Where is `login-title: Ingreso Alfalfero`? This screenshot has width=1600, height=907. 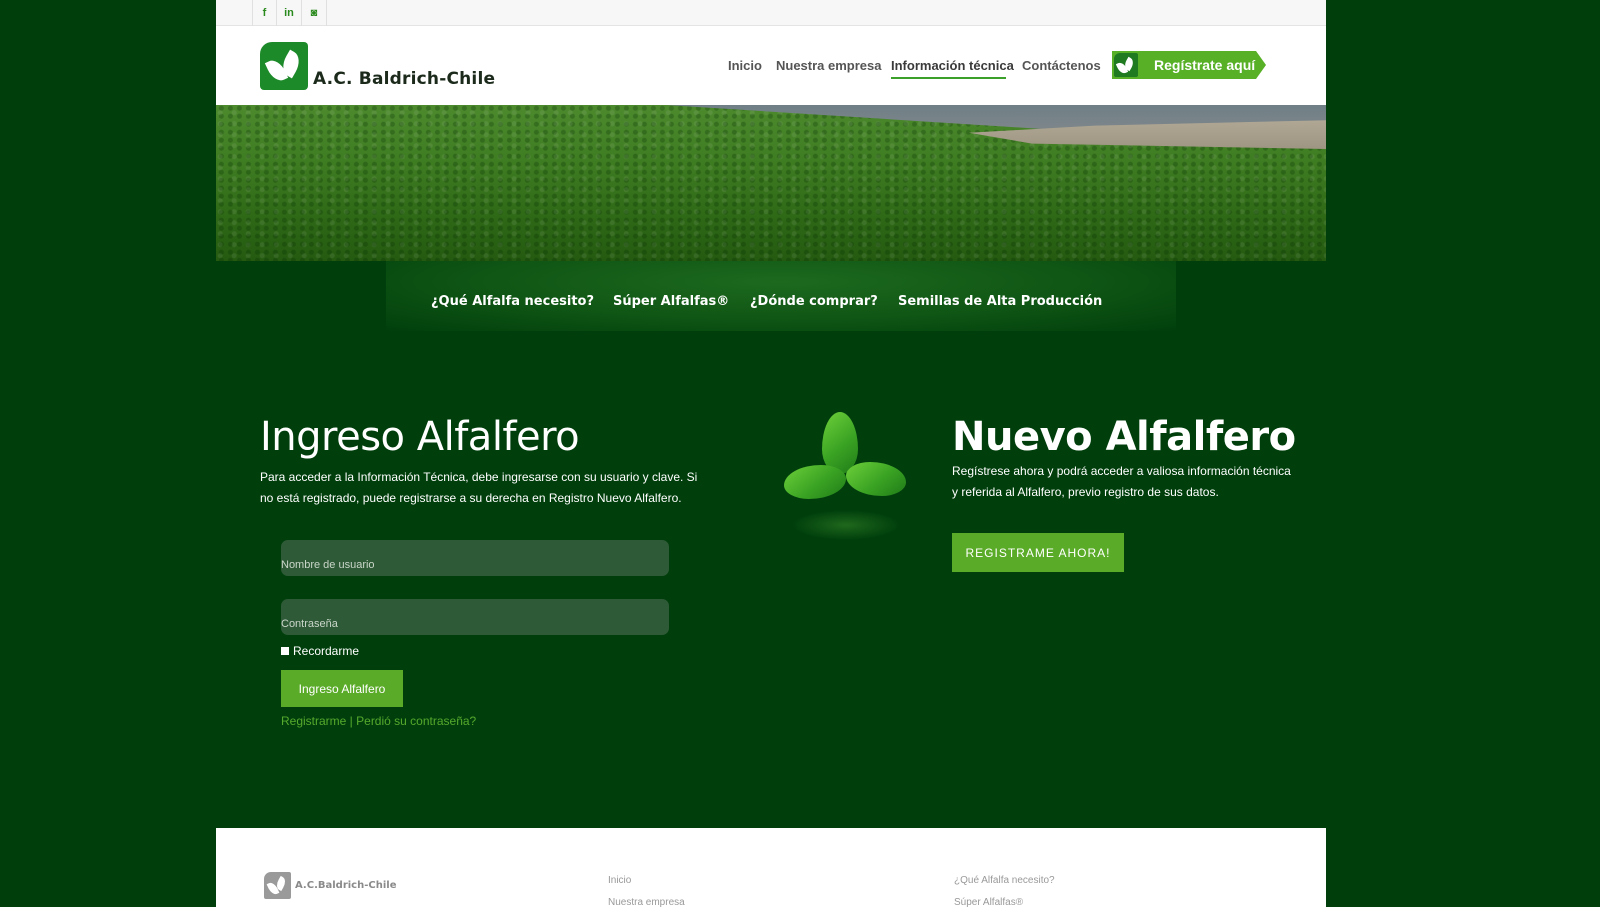
login-title: Ingreso Alfalfero is located at coordinates (420, 437).